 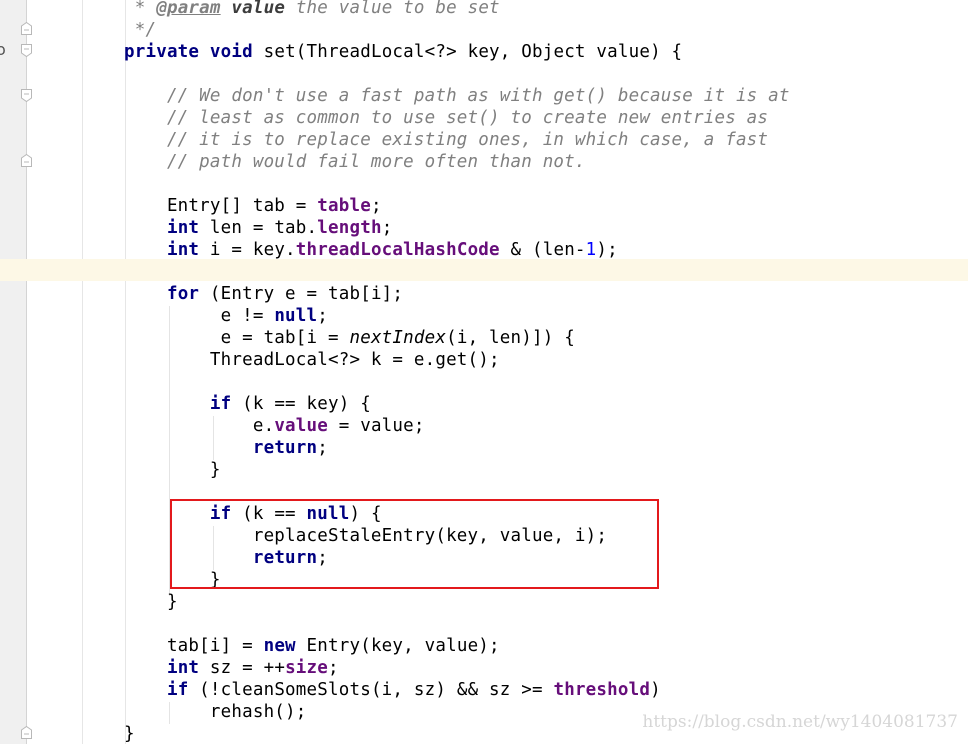 I want to click on code-token: void, so click(x=231, y=52).